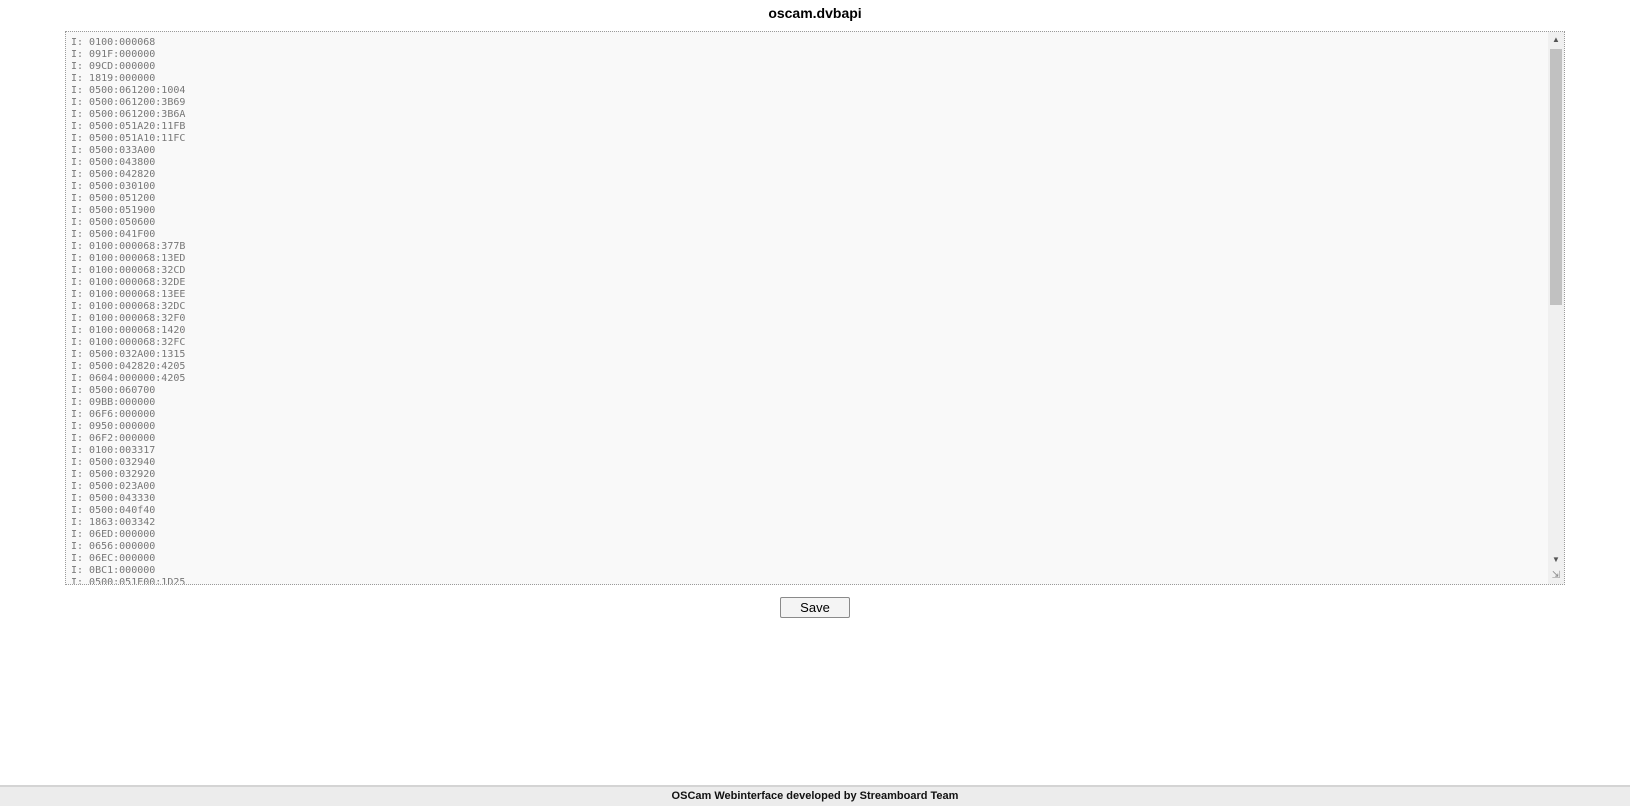  What do you see at coordinates (815, 607) in the screenshot?
I see `save-button: Save` at bounding box center [815, 607].